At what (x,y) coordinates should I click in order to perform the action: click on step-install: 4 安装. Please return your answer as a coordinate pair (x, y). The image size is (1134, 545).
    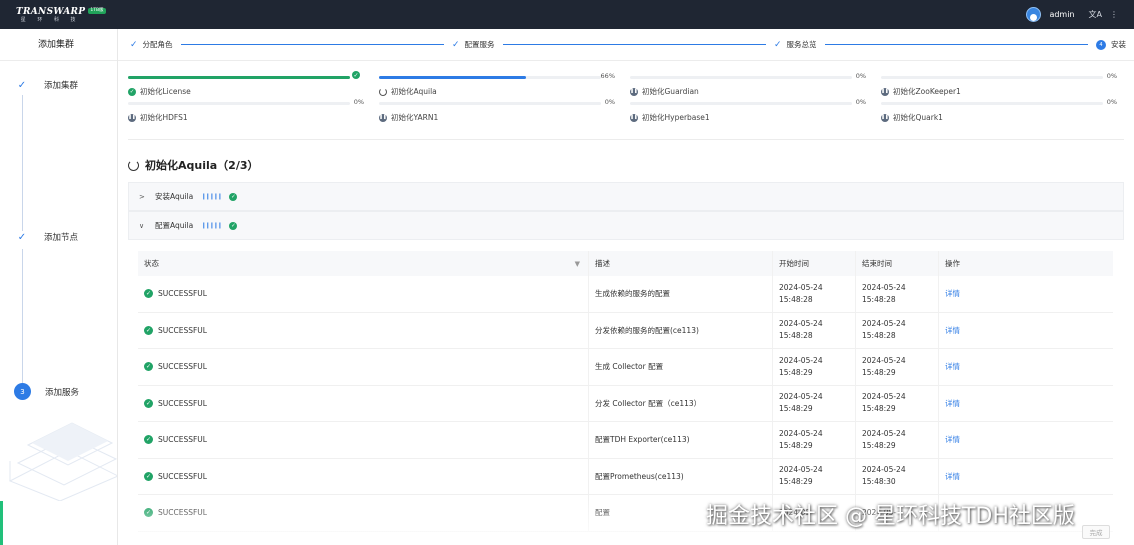
    Looking at the image, I should click on (1111, 44).